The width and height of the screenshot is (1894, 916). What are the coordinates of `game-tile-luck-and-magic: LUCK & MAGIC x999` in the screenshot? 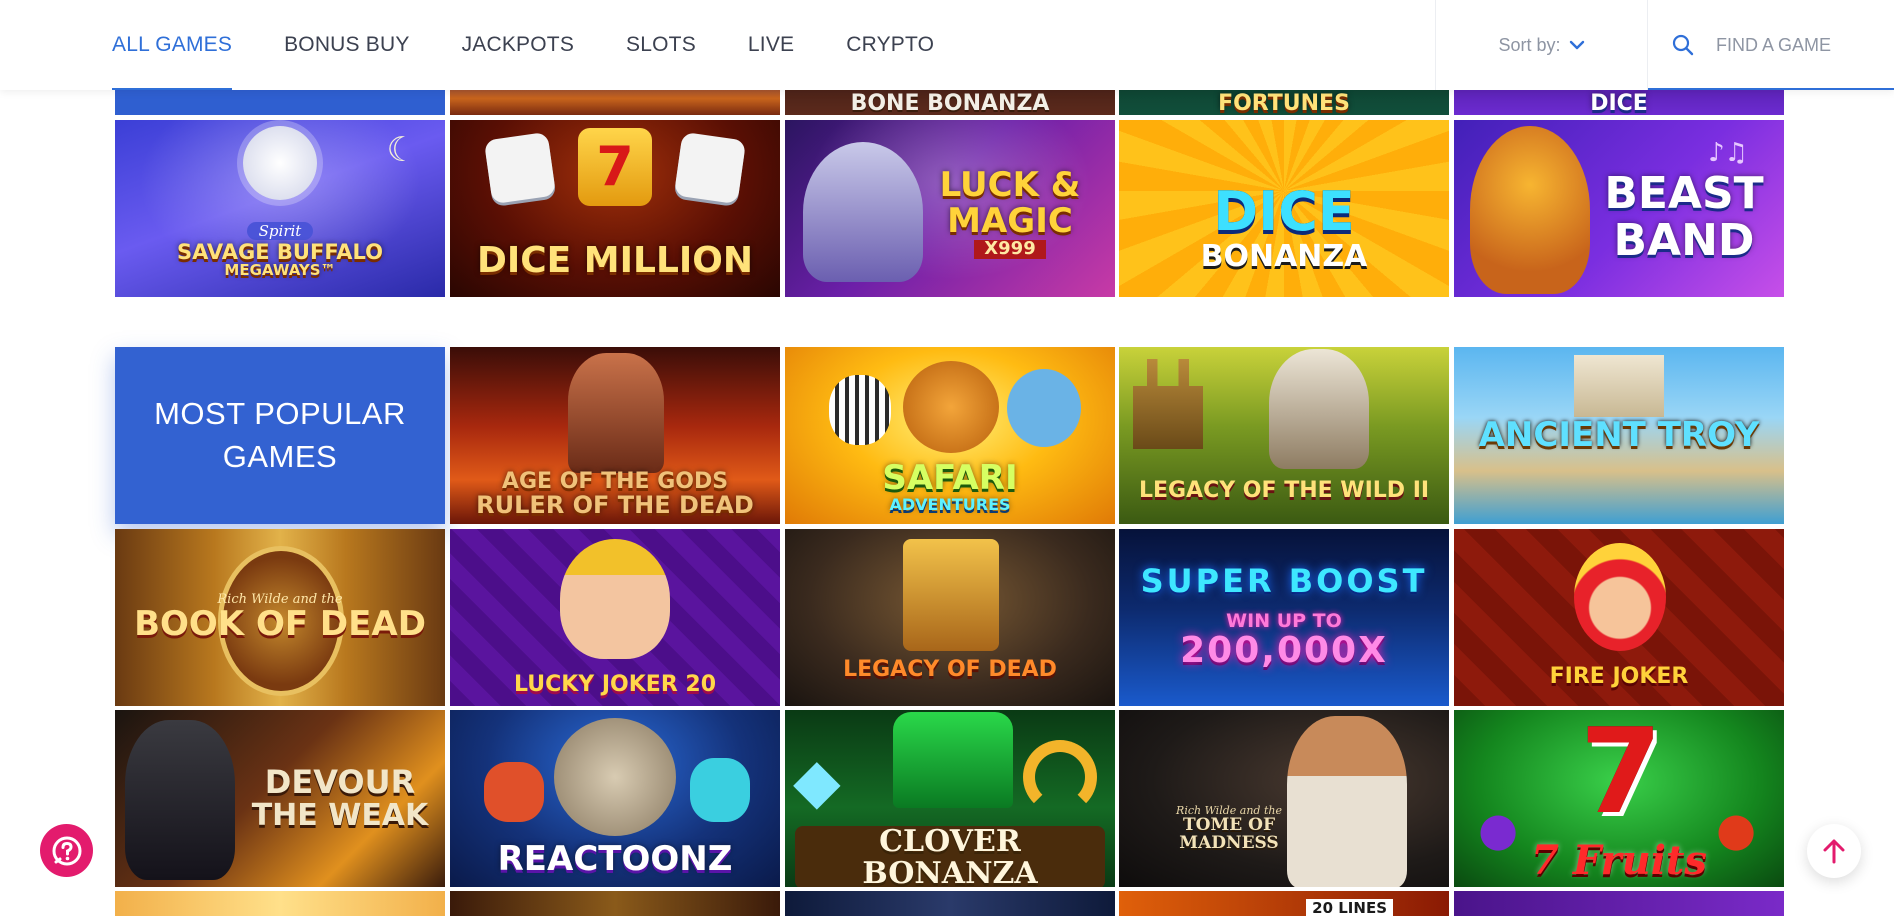 It's located at (950, 208).